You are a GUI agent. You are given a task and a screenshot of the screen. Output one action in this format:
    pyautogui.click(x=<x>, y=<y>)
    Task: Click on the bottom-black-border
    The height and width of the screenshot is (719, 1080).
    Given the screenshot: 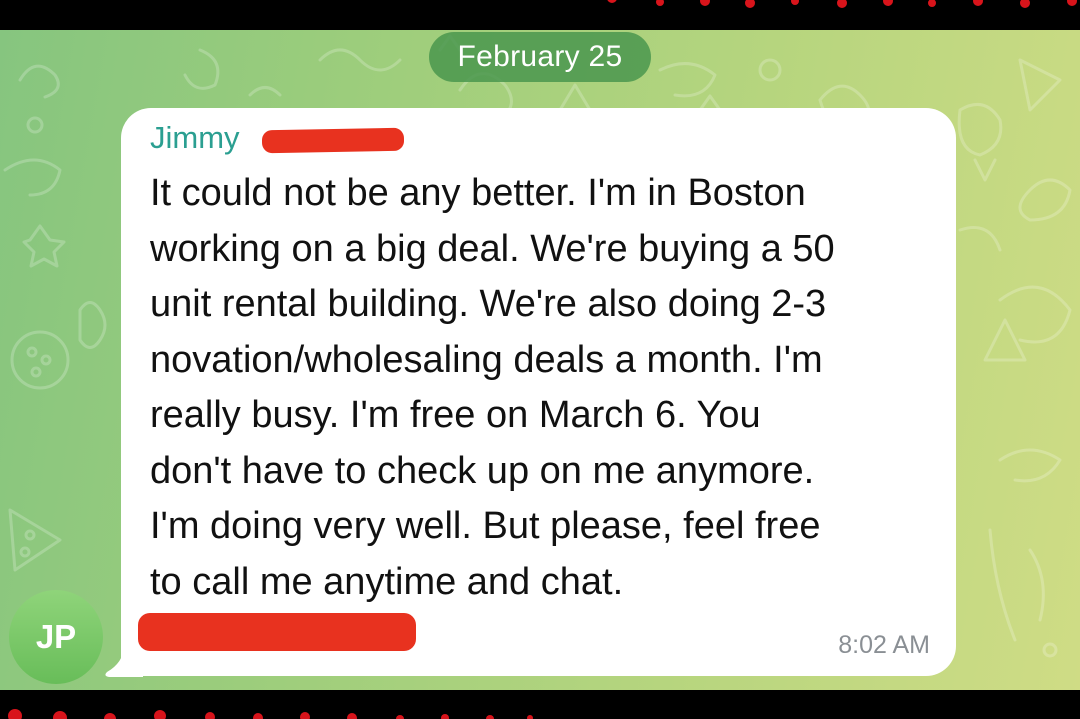 What is the action you would take?
    pyautogui.click(x=540, y=704)
    